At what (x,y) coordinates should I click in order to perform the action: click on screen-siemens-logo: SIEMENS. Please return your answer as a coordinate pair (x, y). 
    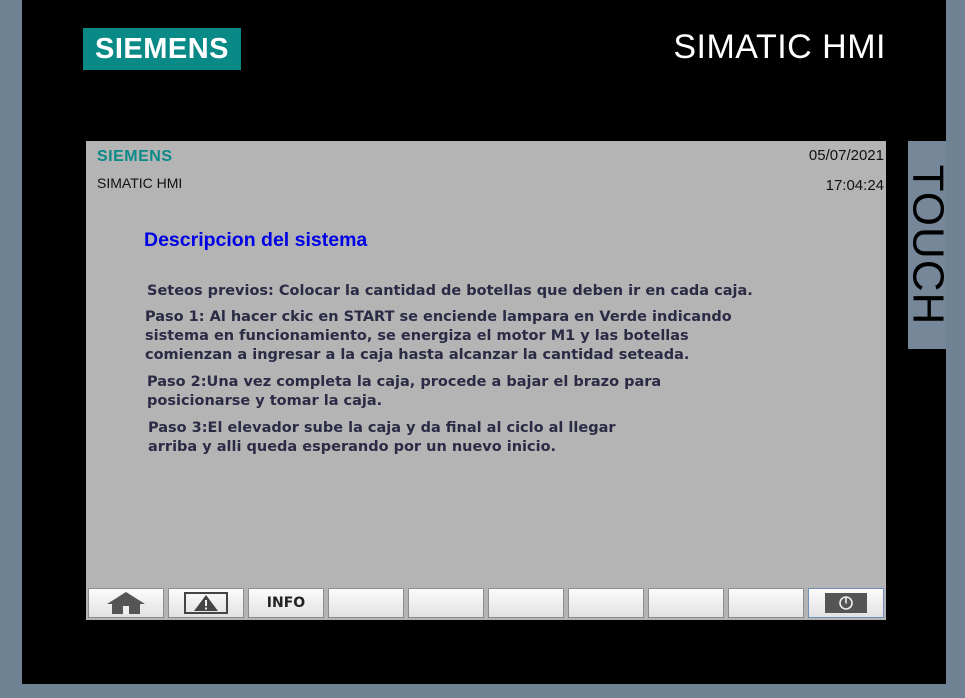
    Looking at the image, I should click on (135, 156).